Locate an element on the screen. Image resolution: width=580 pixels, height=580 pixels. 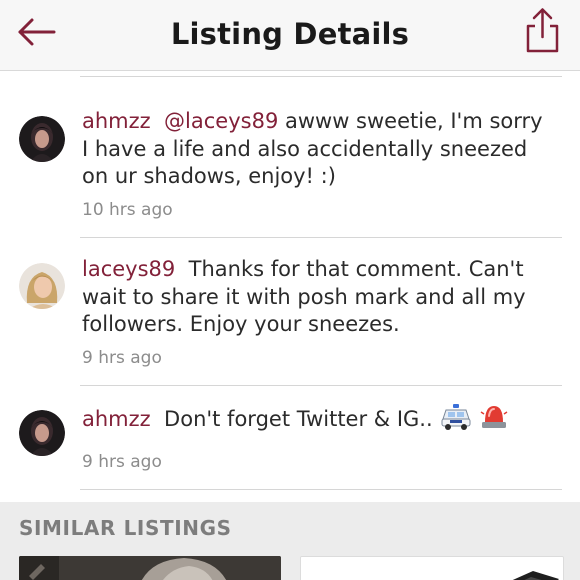
share-button is located at coordinates (542, 30).